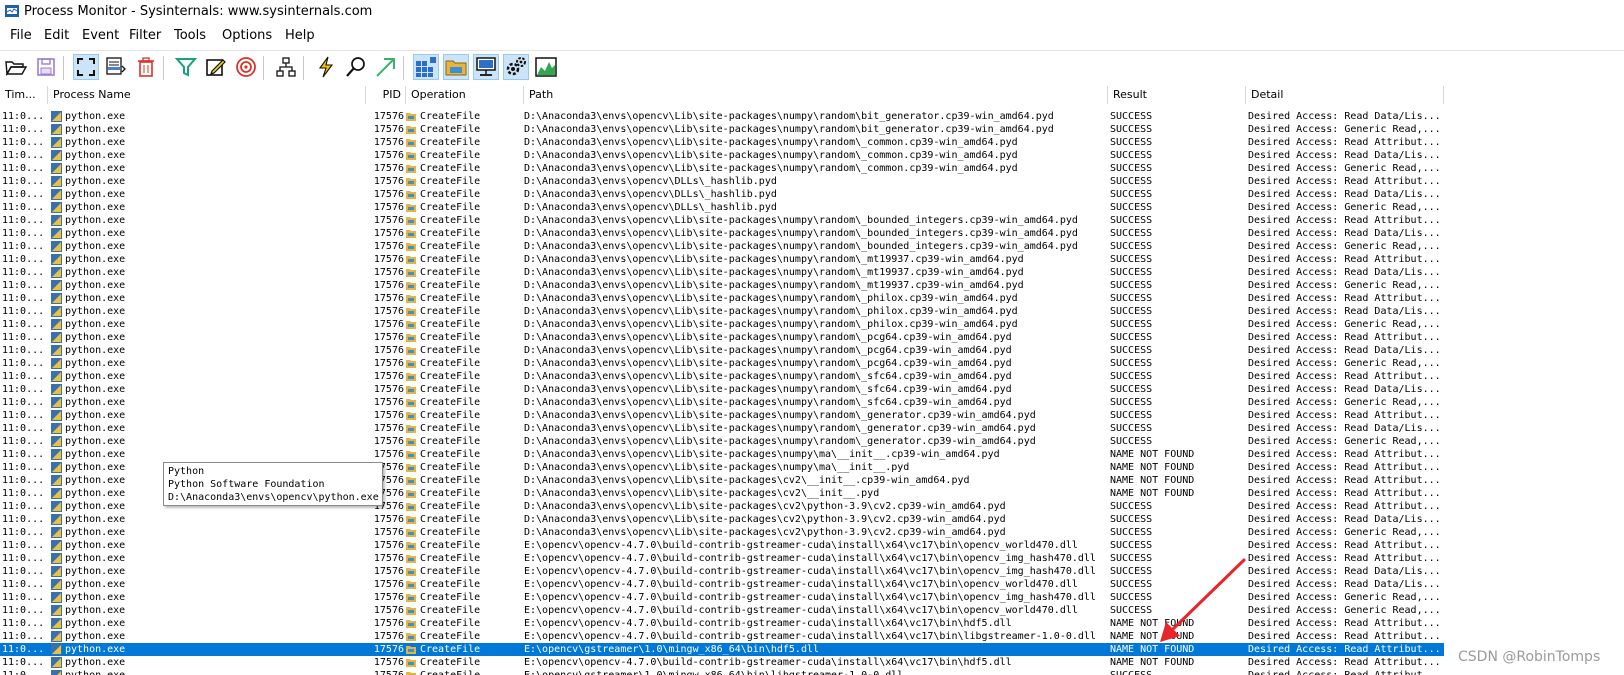 The height and width of the screenshot is (675, 1624). Describe the element at coordinates (146, 67) in the screenshot. I see `clear-icon` at that location.